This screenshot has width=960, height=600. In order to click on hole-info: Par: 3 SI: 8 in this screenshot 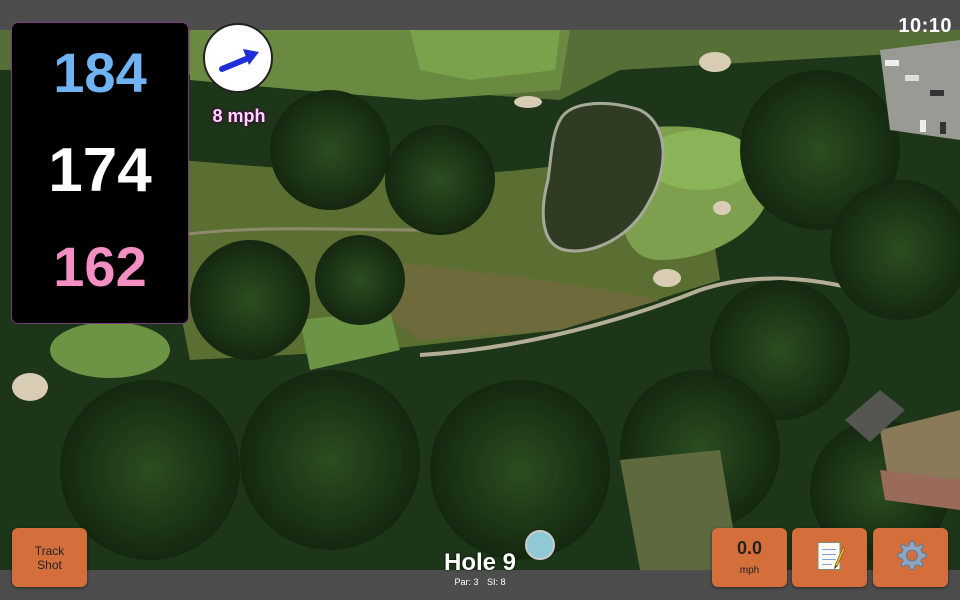, I will do `click(480, 582)`.